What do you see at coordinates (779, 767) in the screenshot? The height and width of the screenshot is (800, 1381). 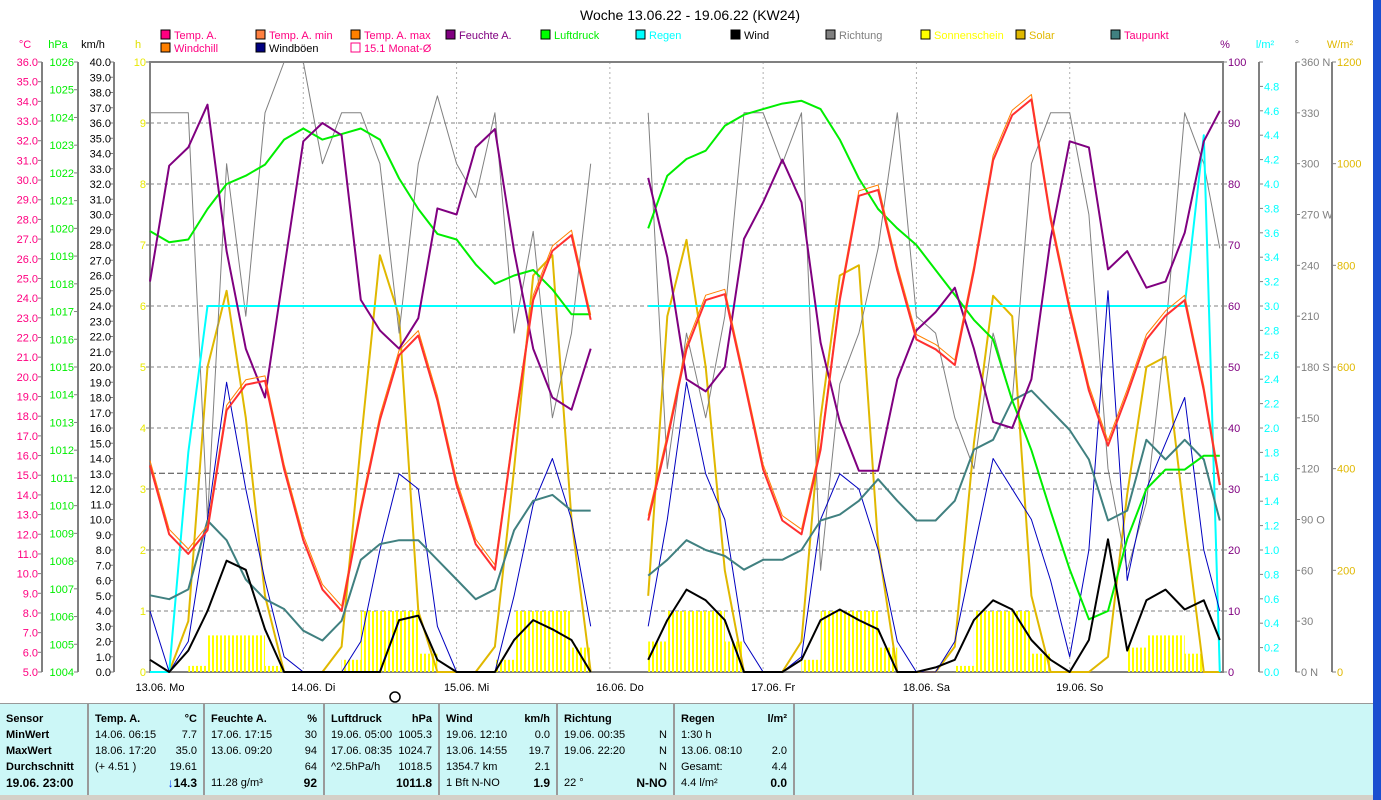 I see `cell-value: 4.4` at bounding box center [779, 767].